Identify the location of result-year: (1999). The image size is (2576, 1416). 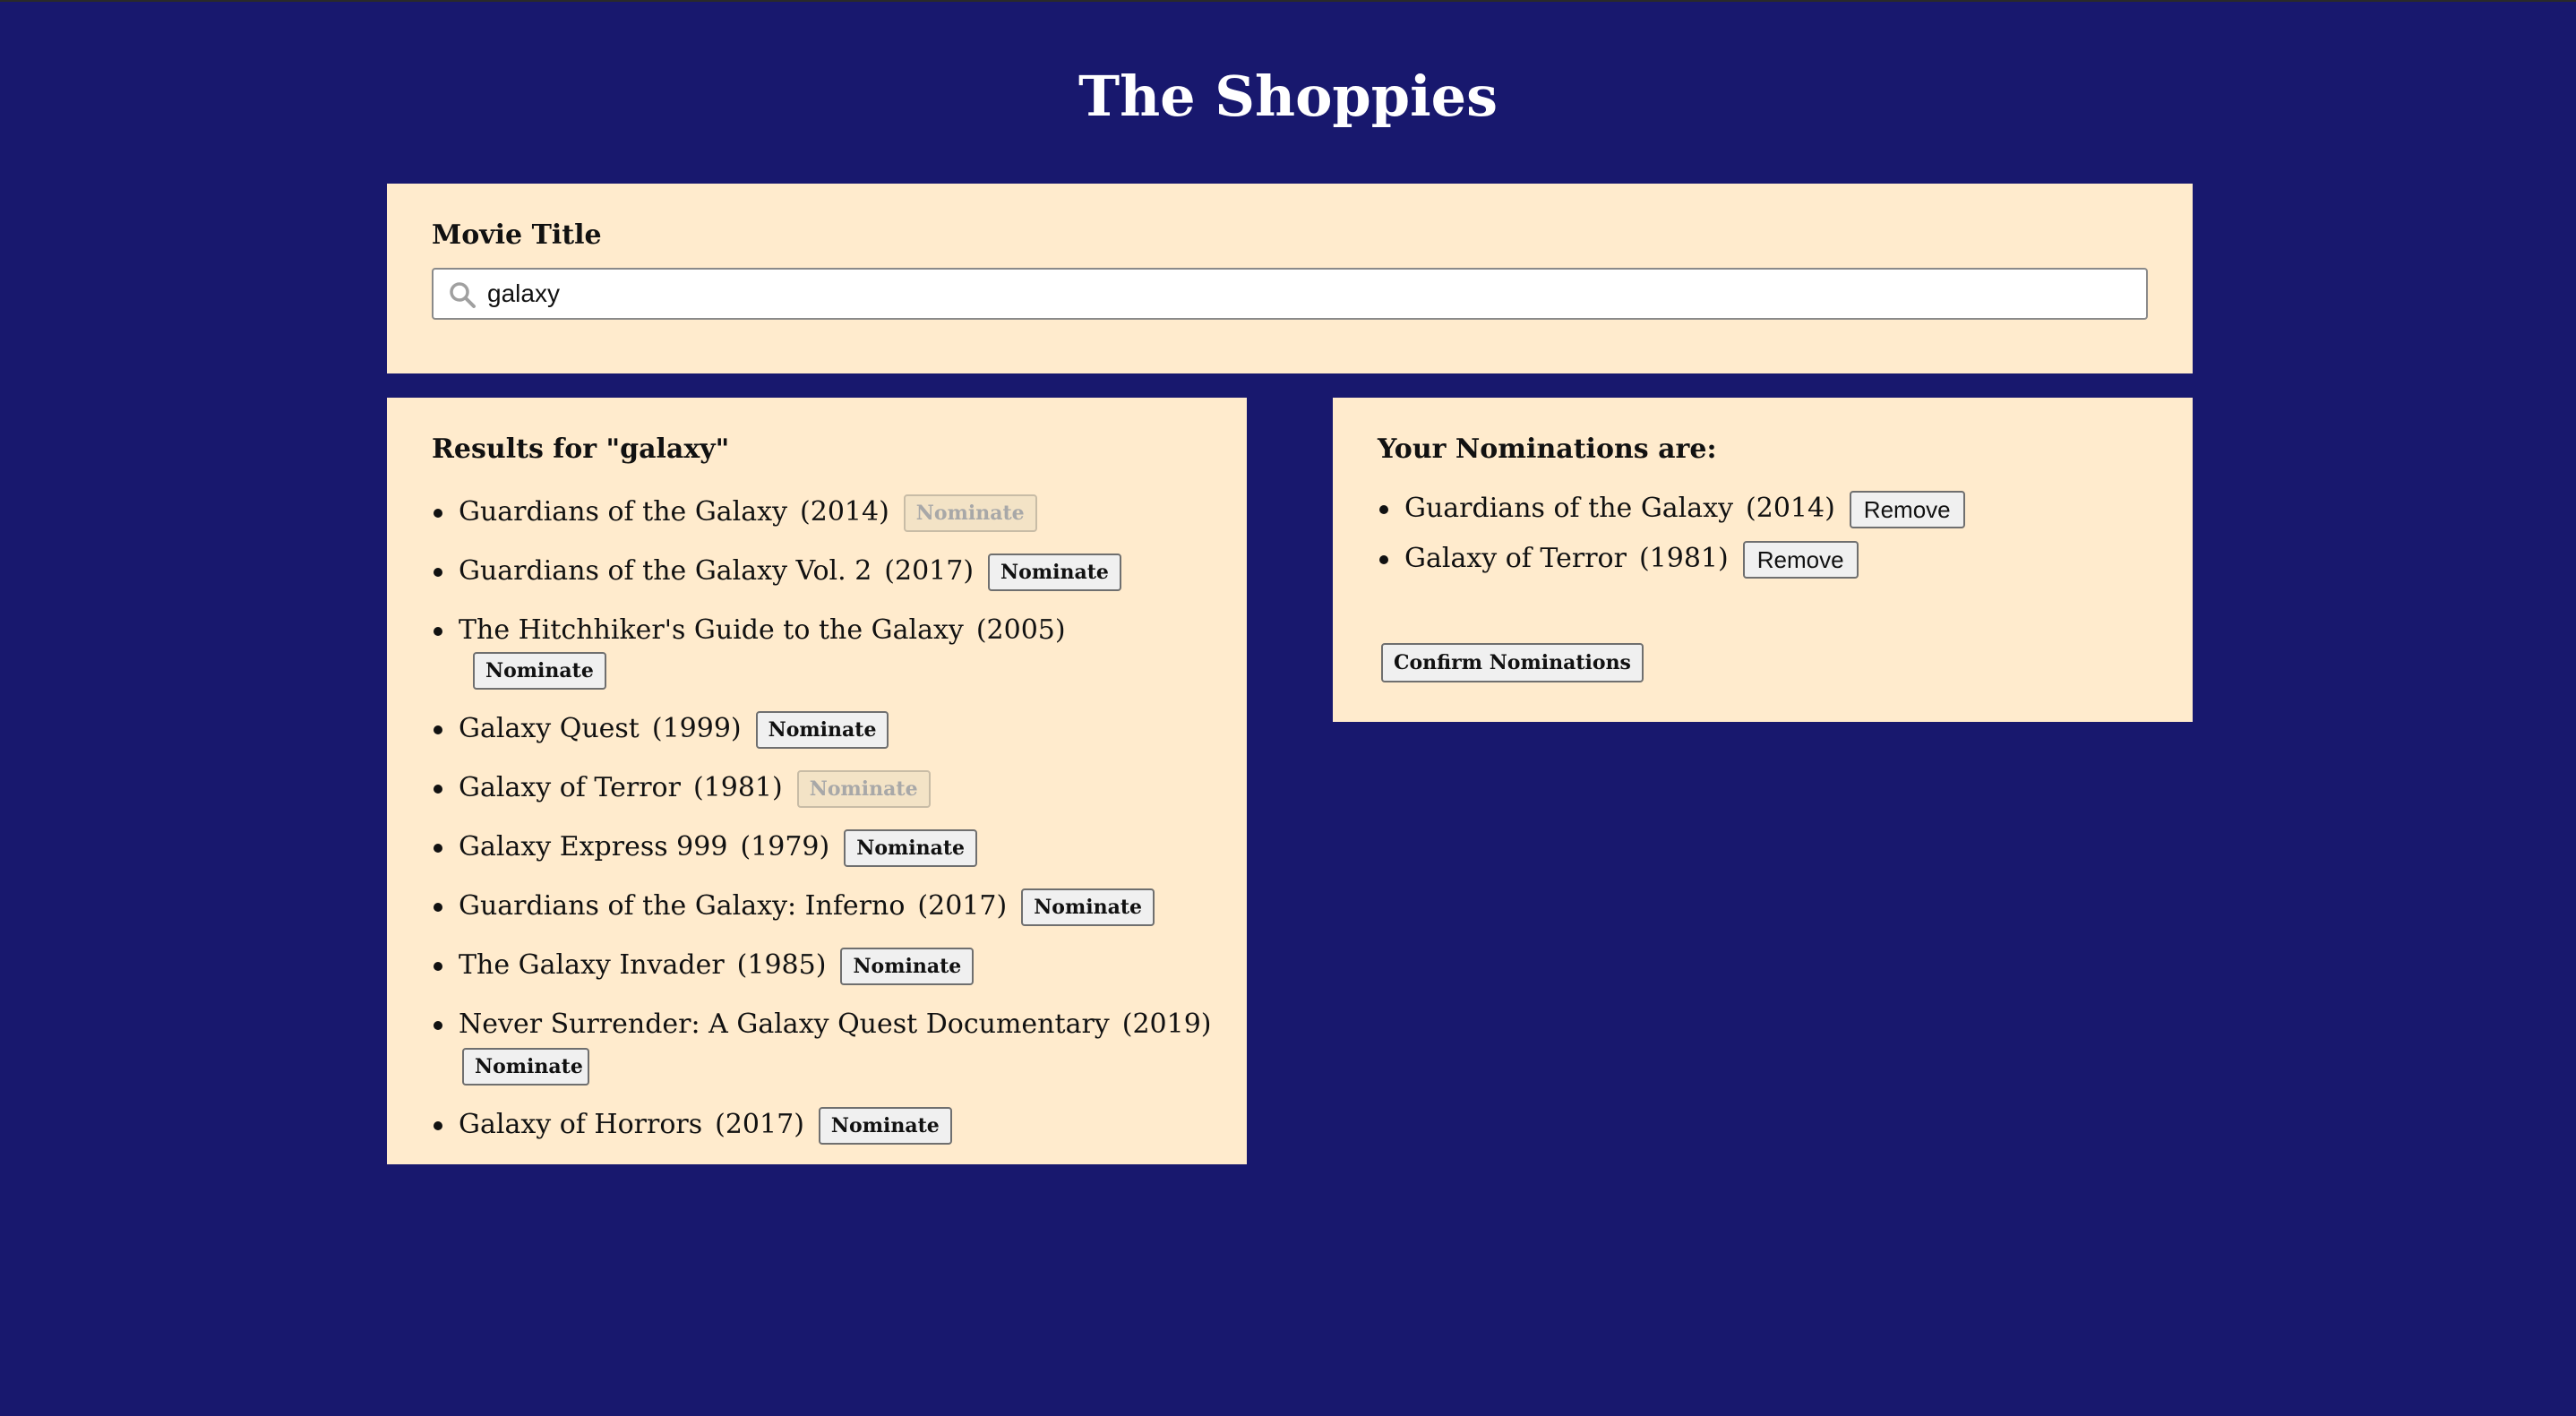
(696, 729).